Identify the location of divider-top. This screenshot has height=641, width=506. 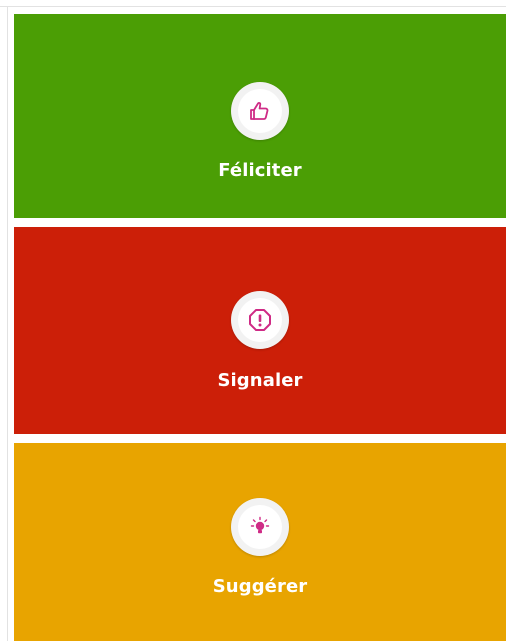
(253, 6).